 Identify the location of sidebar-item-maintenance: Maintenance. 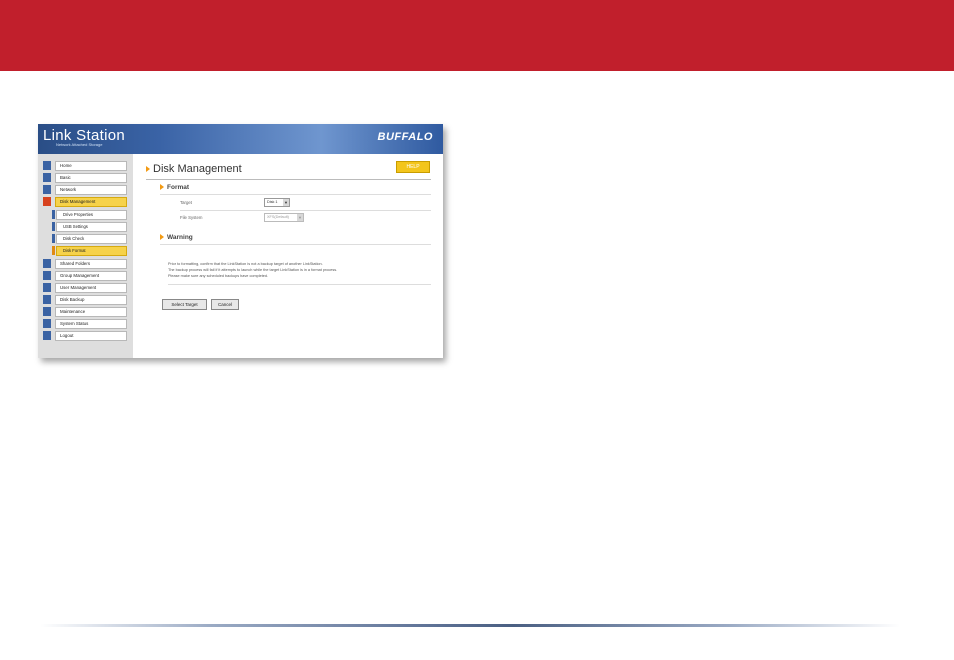
(85, 311).